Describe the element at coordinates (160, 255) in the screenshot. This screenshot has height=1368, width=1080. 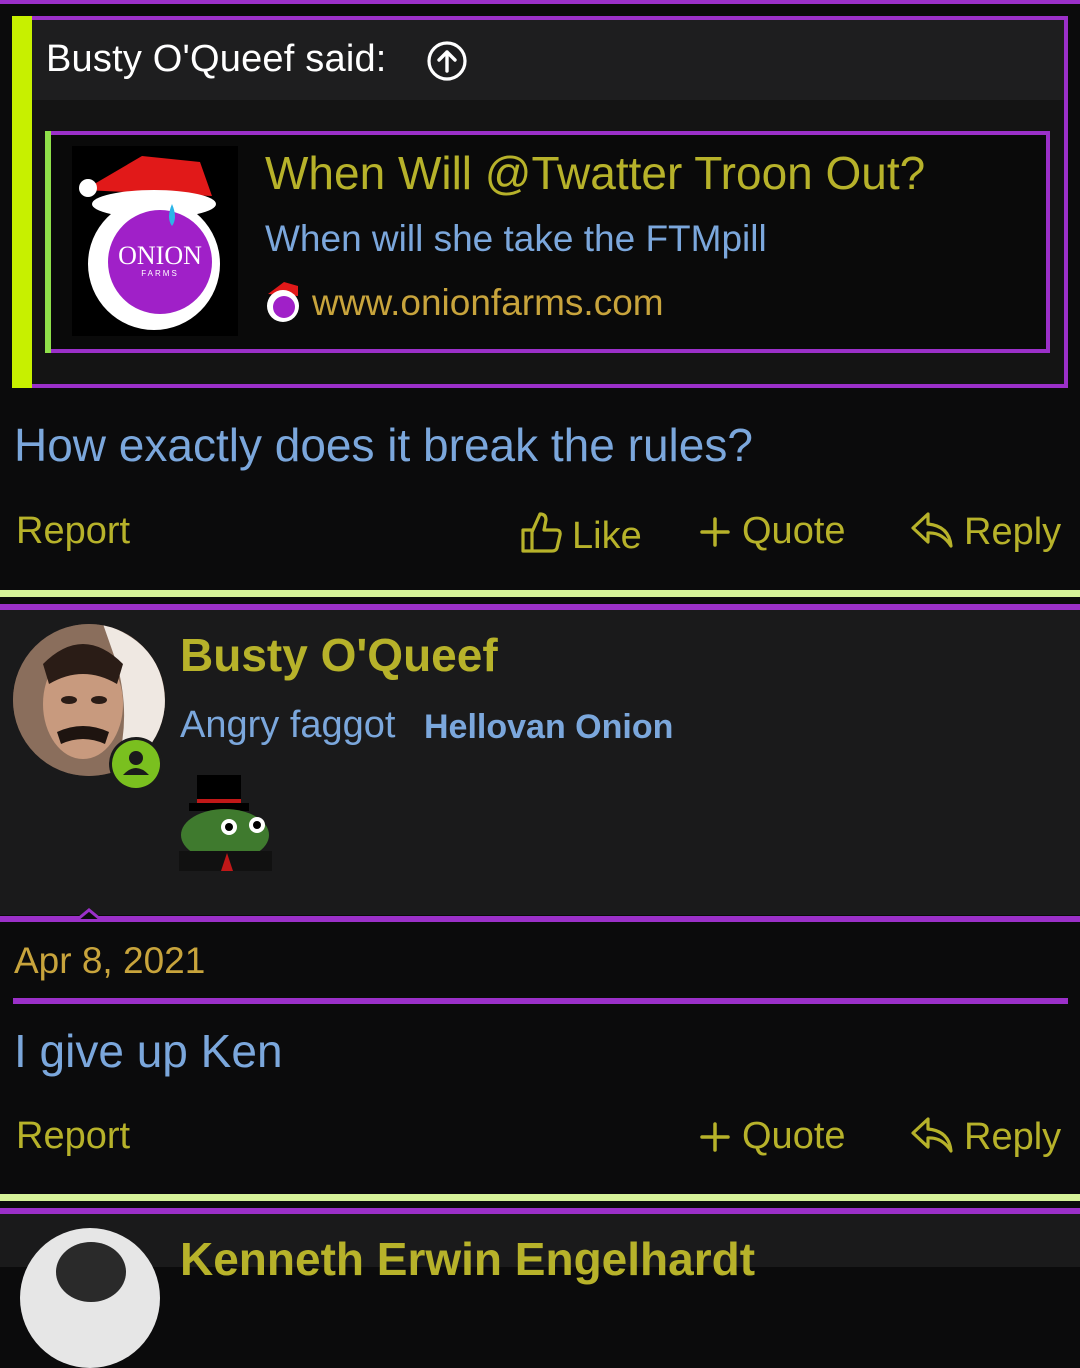
I see `thumb-logo-text: ONION` at that location.